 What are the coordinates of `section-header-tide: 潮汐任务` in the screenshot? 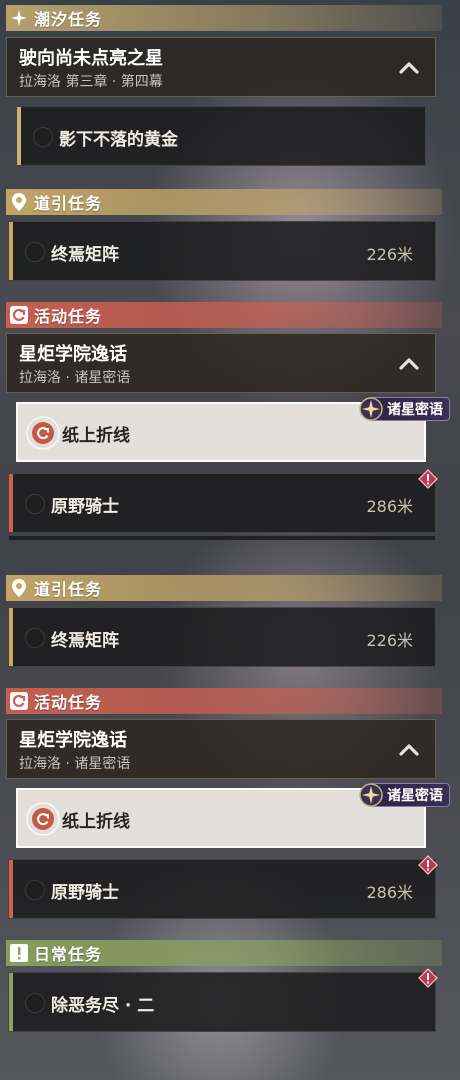 It's located at (224, 18).